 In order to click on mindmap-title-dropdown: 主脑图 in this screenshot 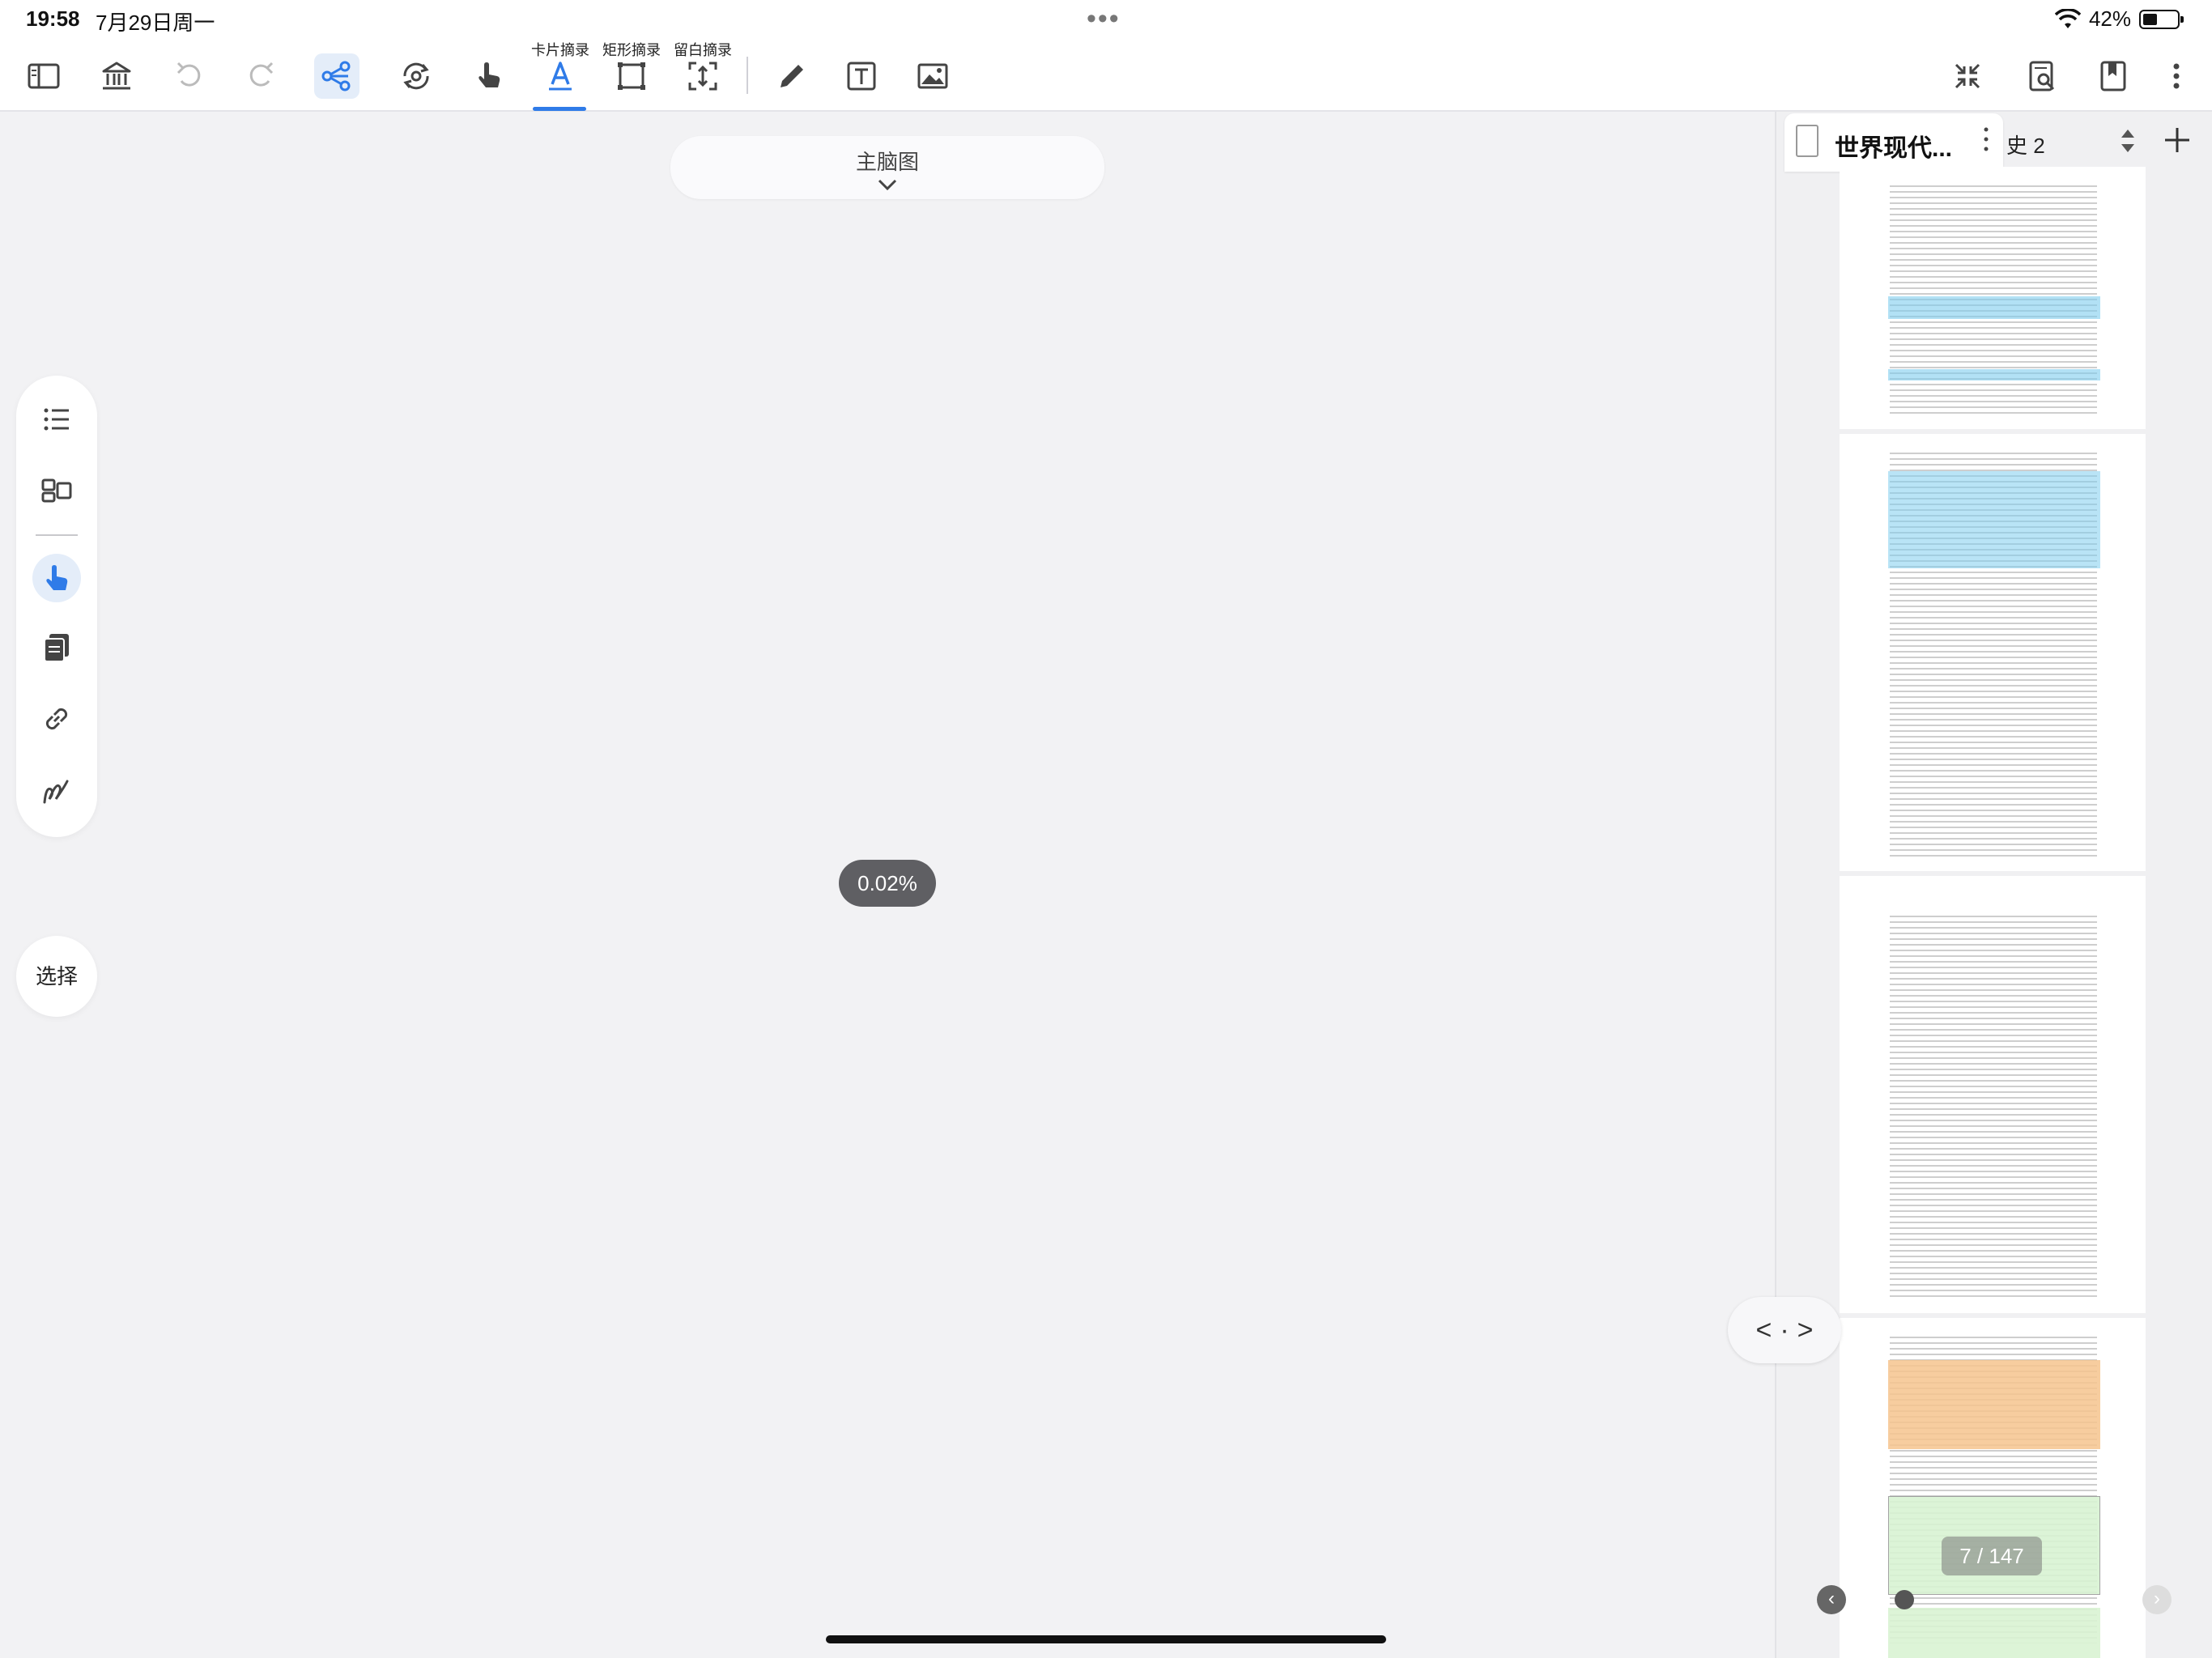, I will do `click(887, 167)`.